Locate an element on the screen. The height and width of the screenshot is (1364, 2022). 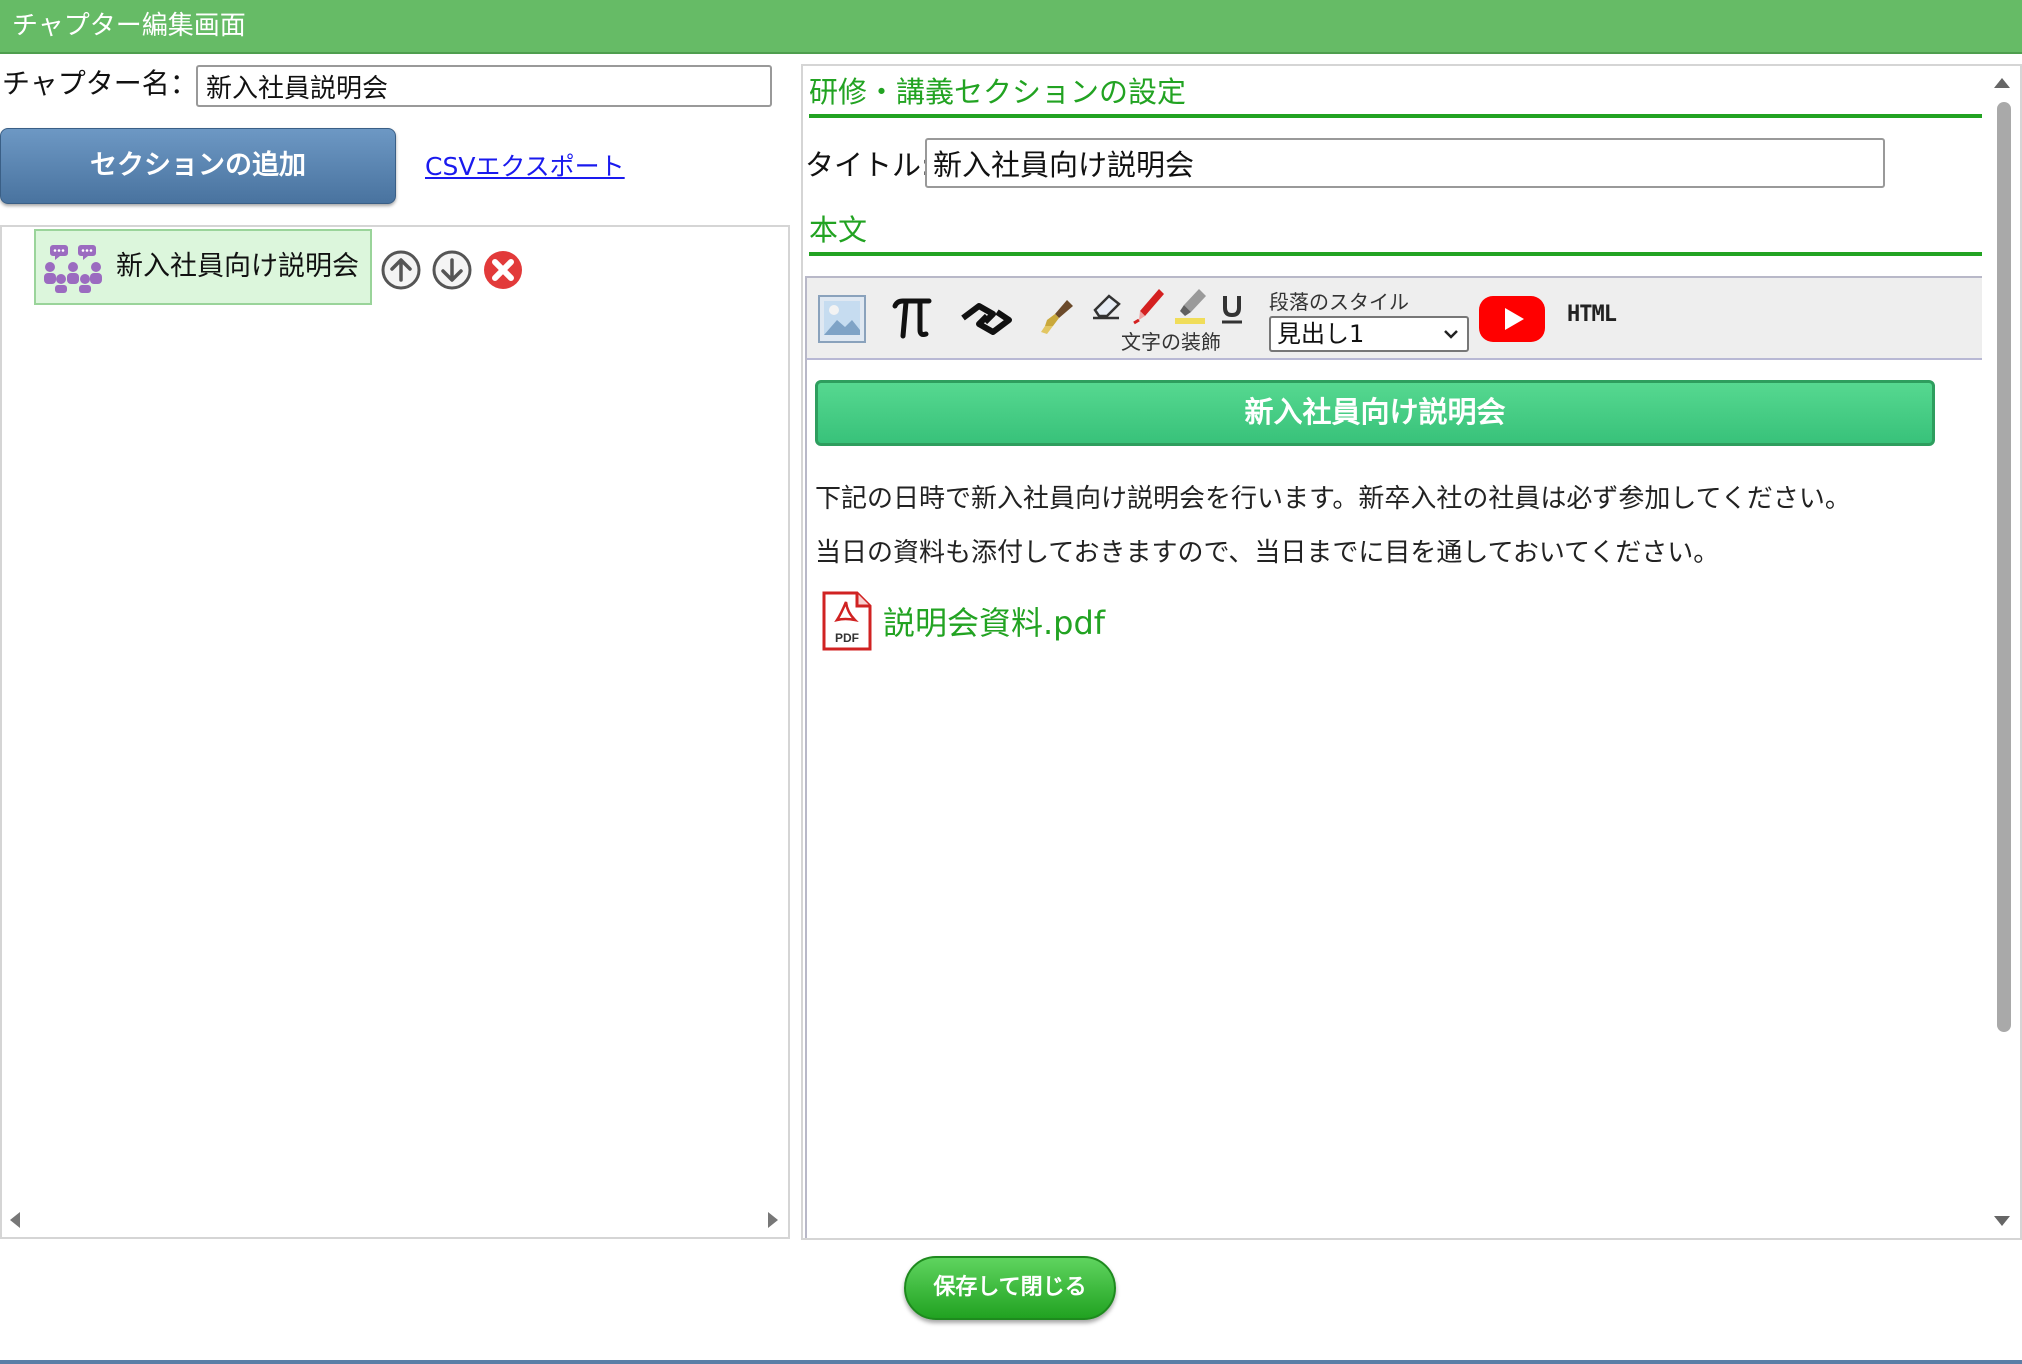
window-title: チャプター編集画面 is located at coordinates (129, 26).